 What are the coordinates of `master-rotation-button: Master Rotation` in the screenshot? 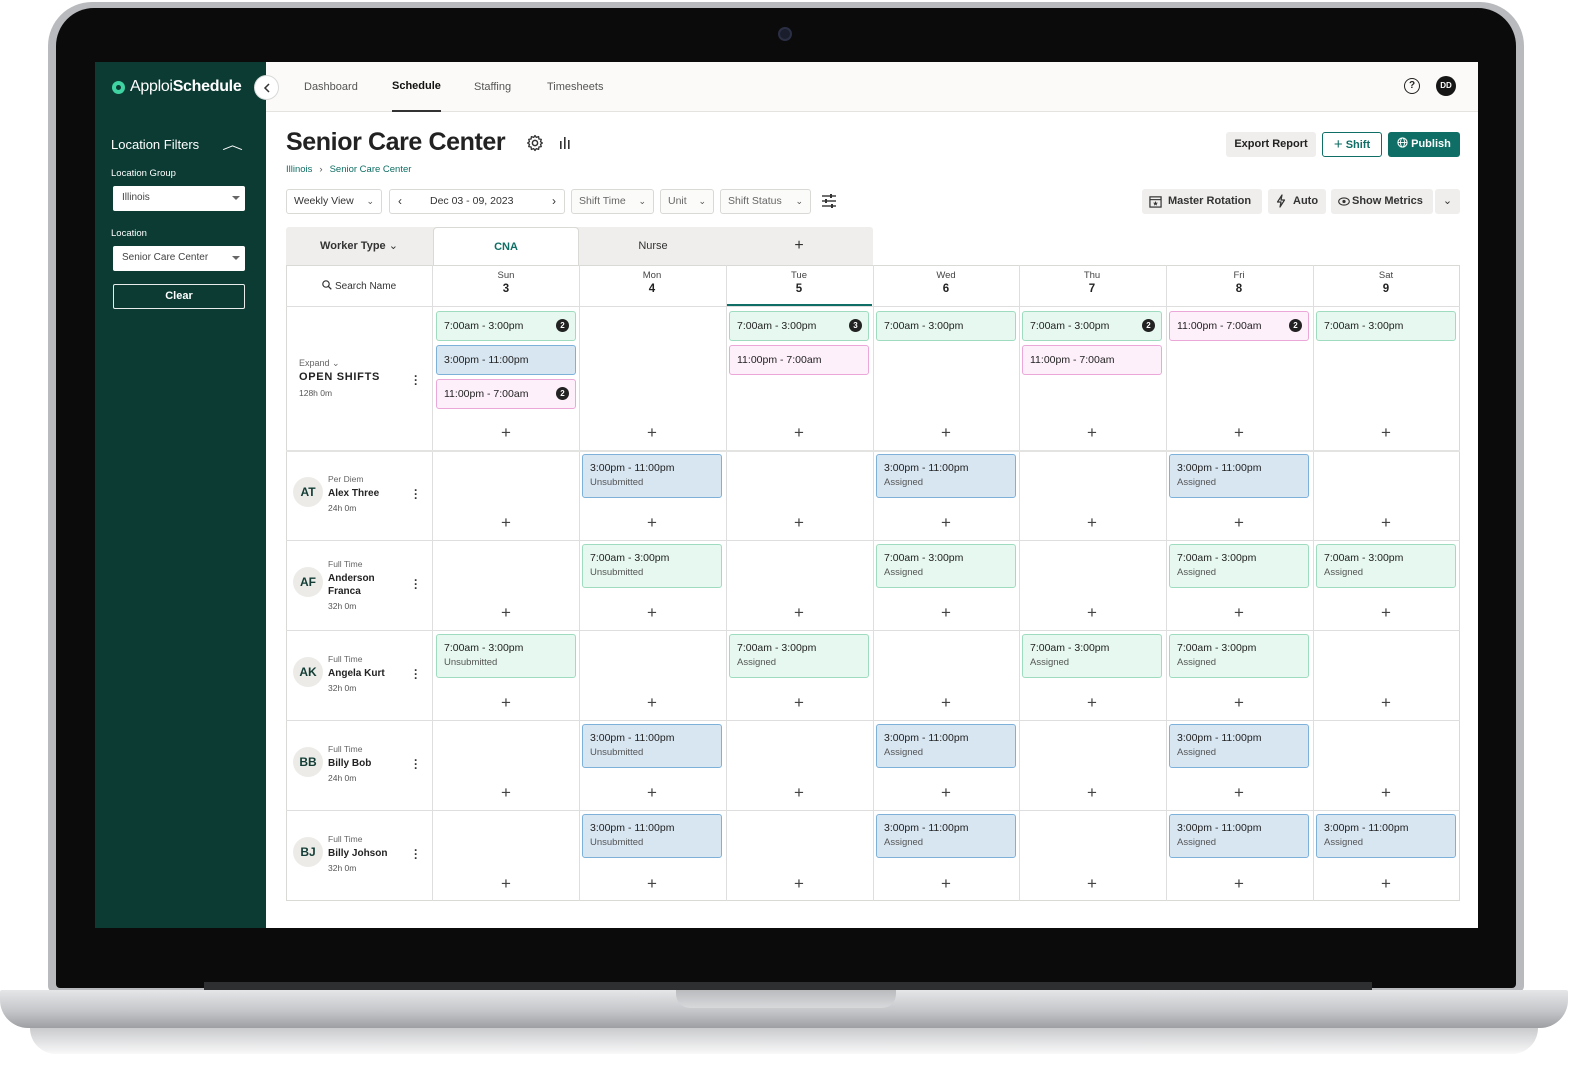 It's located at (1202, 201).